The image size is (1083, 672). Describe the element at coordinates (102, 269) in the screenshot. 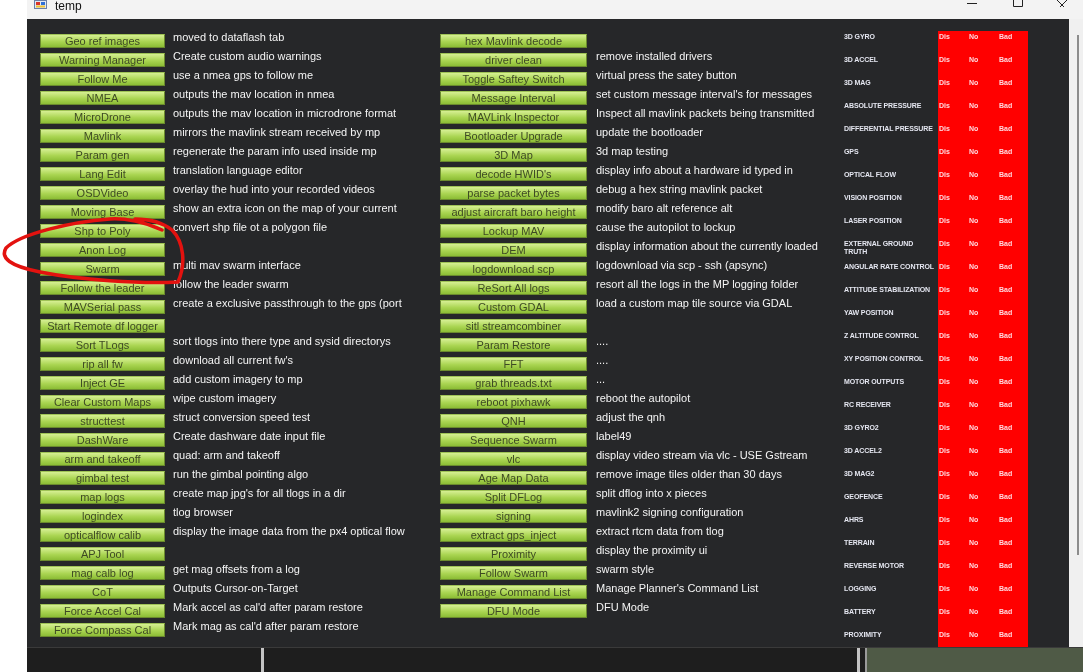

I see `tool-button: Swarm` at that location.